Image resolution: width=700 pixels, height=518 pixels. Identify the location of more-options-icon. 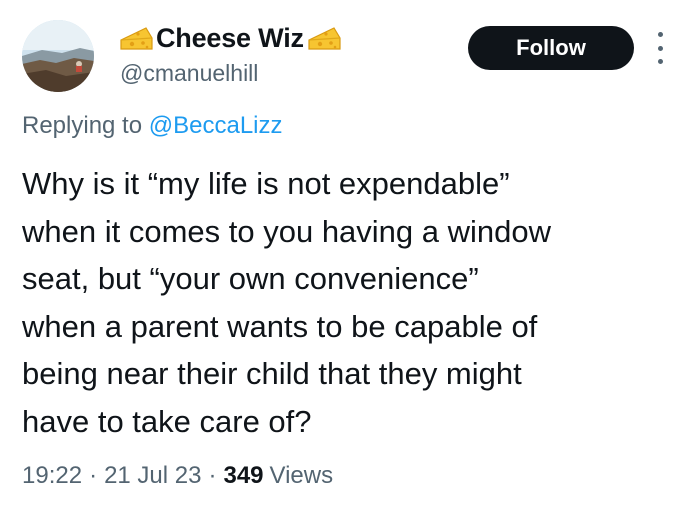
(660, 48).